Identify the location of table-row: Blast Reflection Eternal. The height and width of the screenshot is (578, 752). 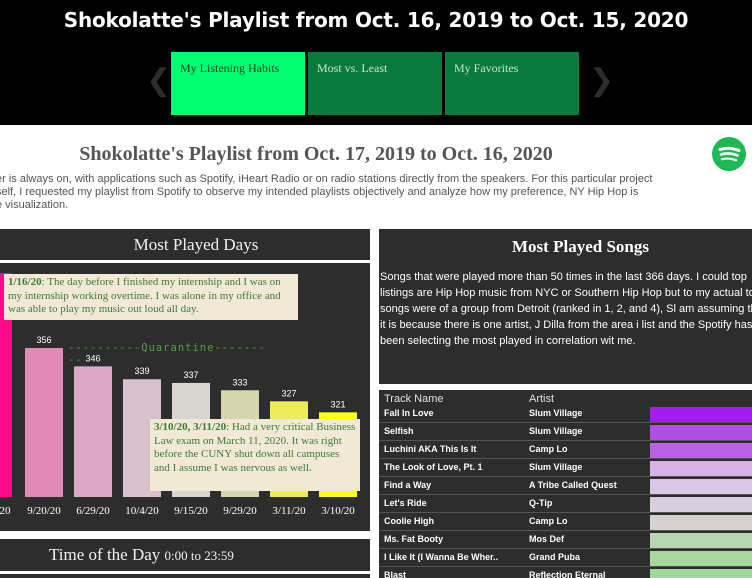
(565, 573).